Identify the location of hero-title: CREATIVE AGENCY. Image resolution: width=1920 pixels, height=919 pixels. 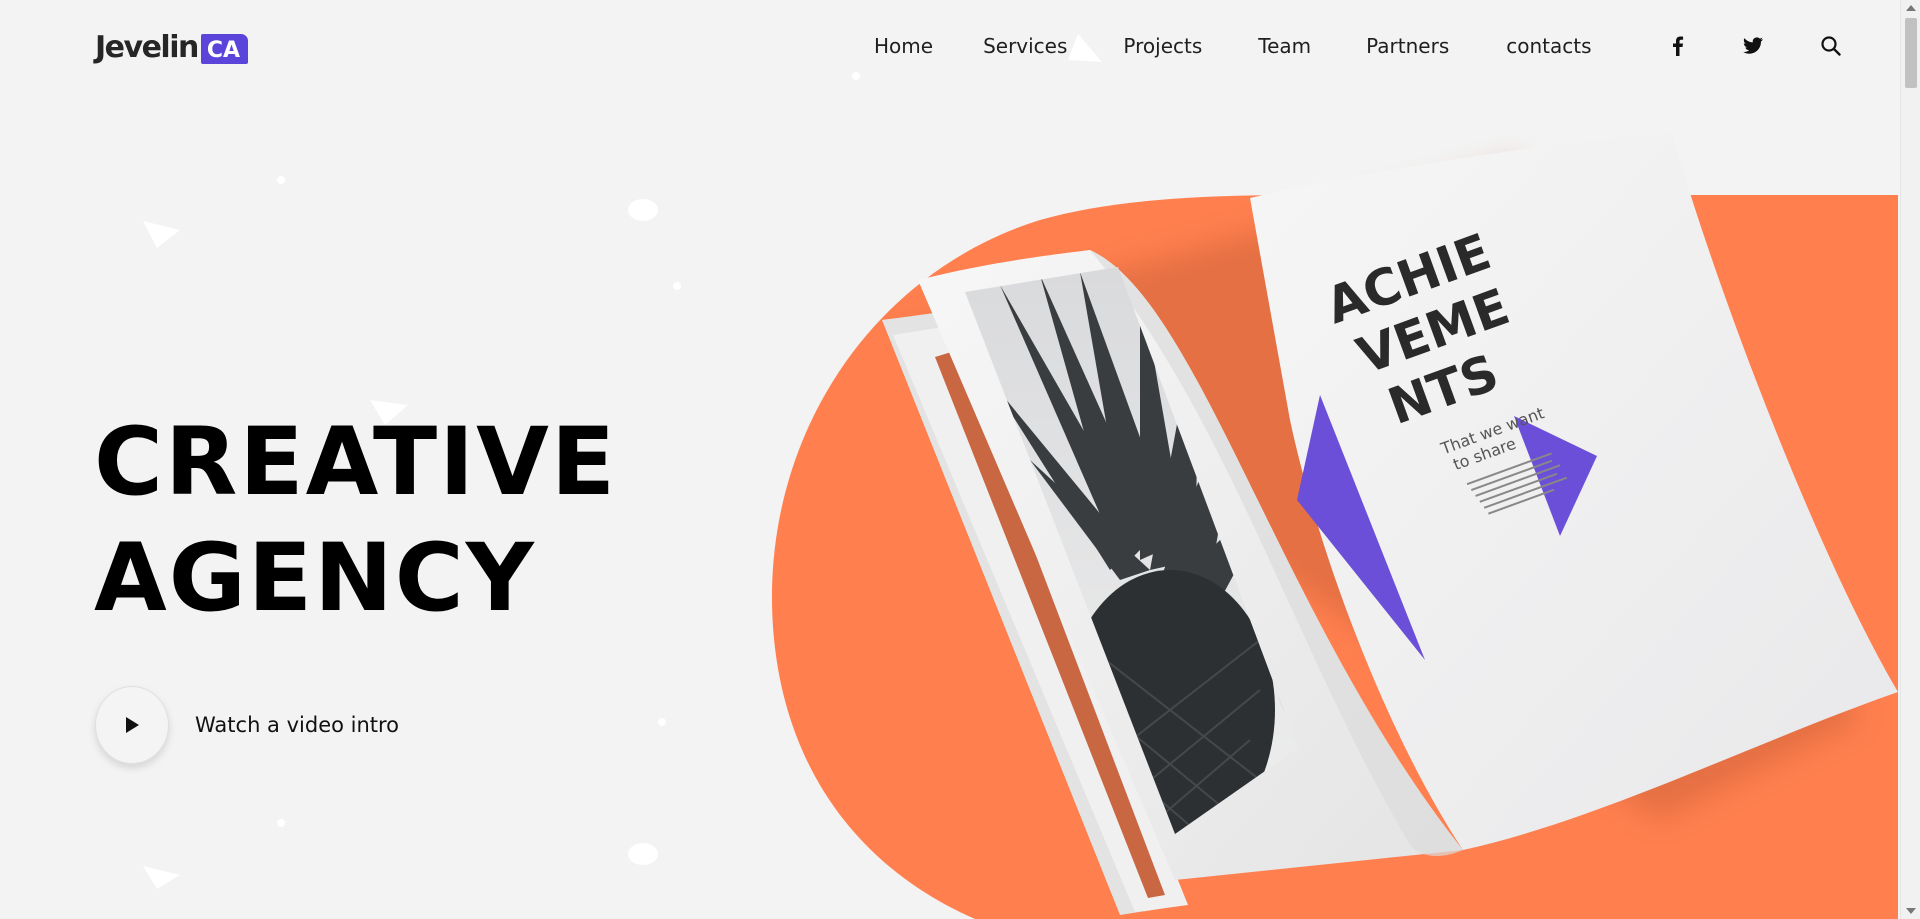
(355, 521).